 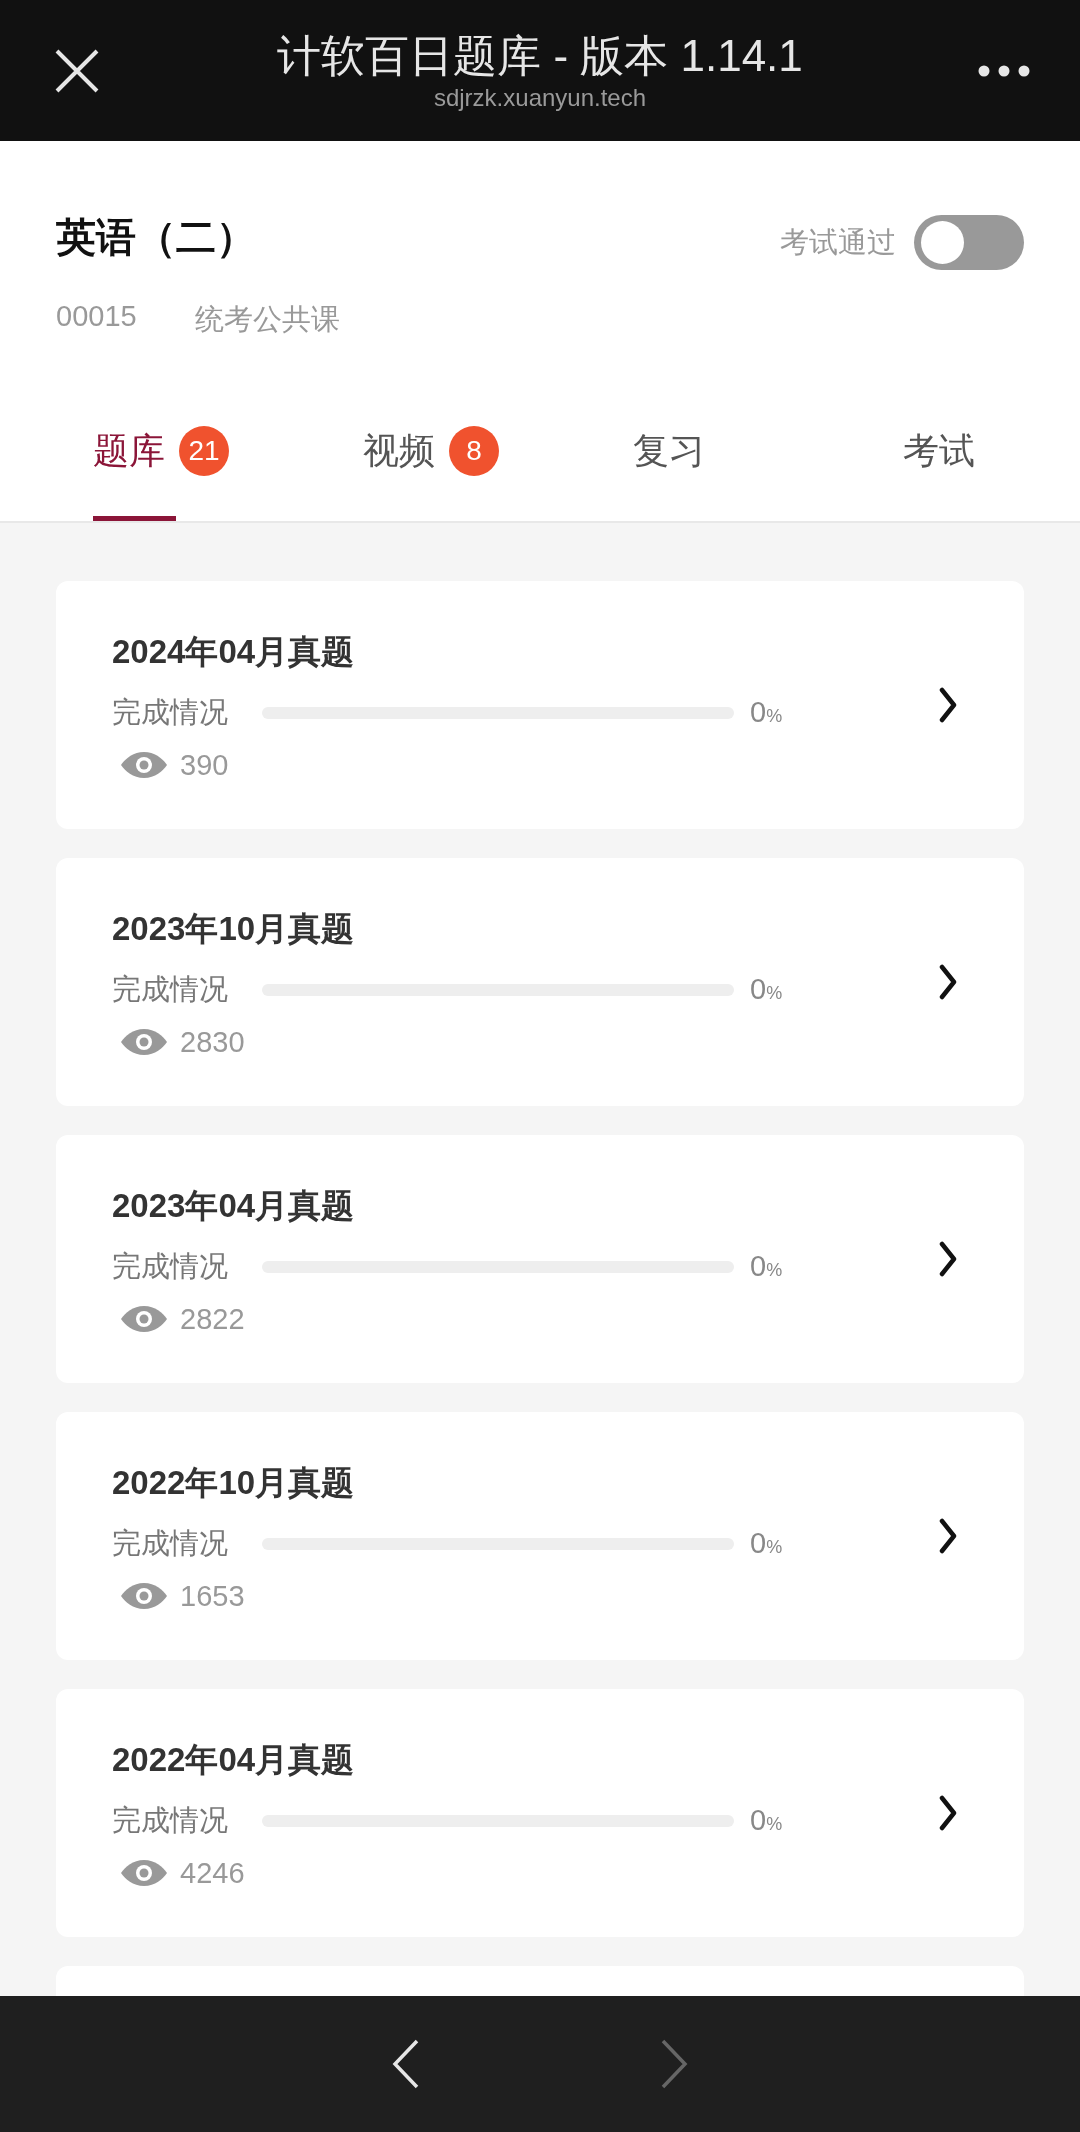 I want to click on paper-title: 2023年04月真题, so click(x=234, y=1205).